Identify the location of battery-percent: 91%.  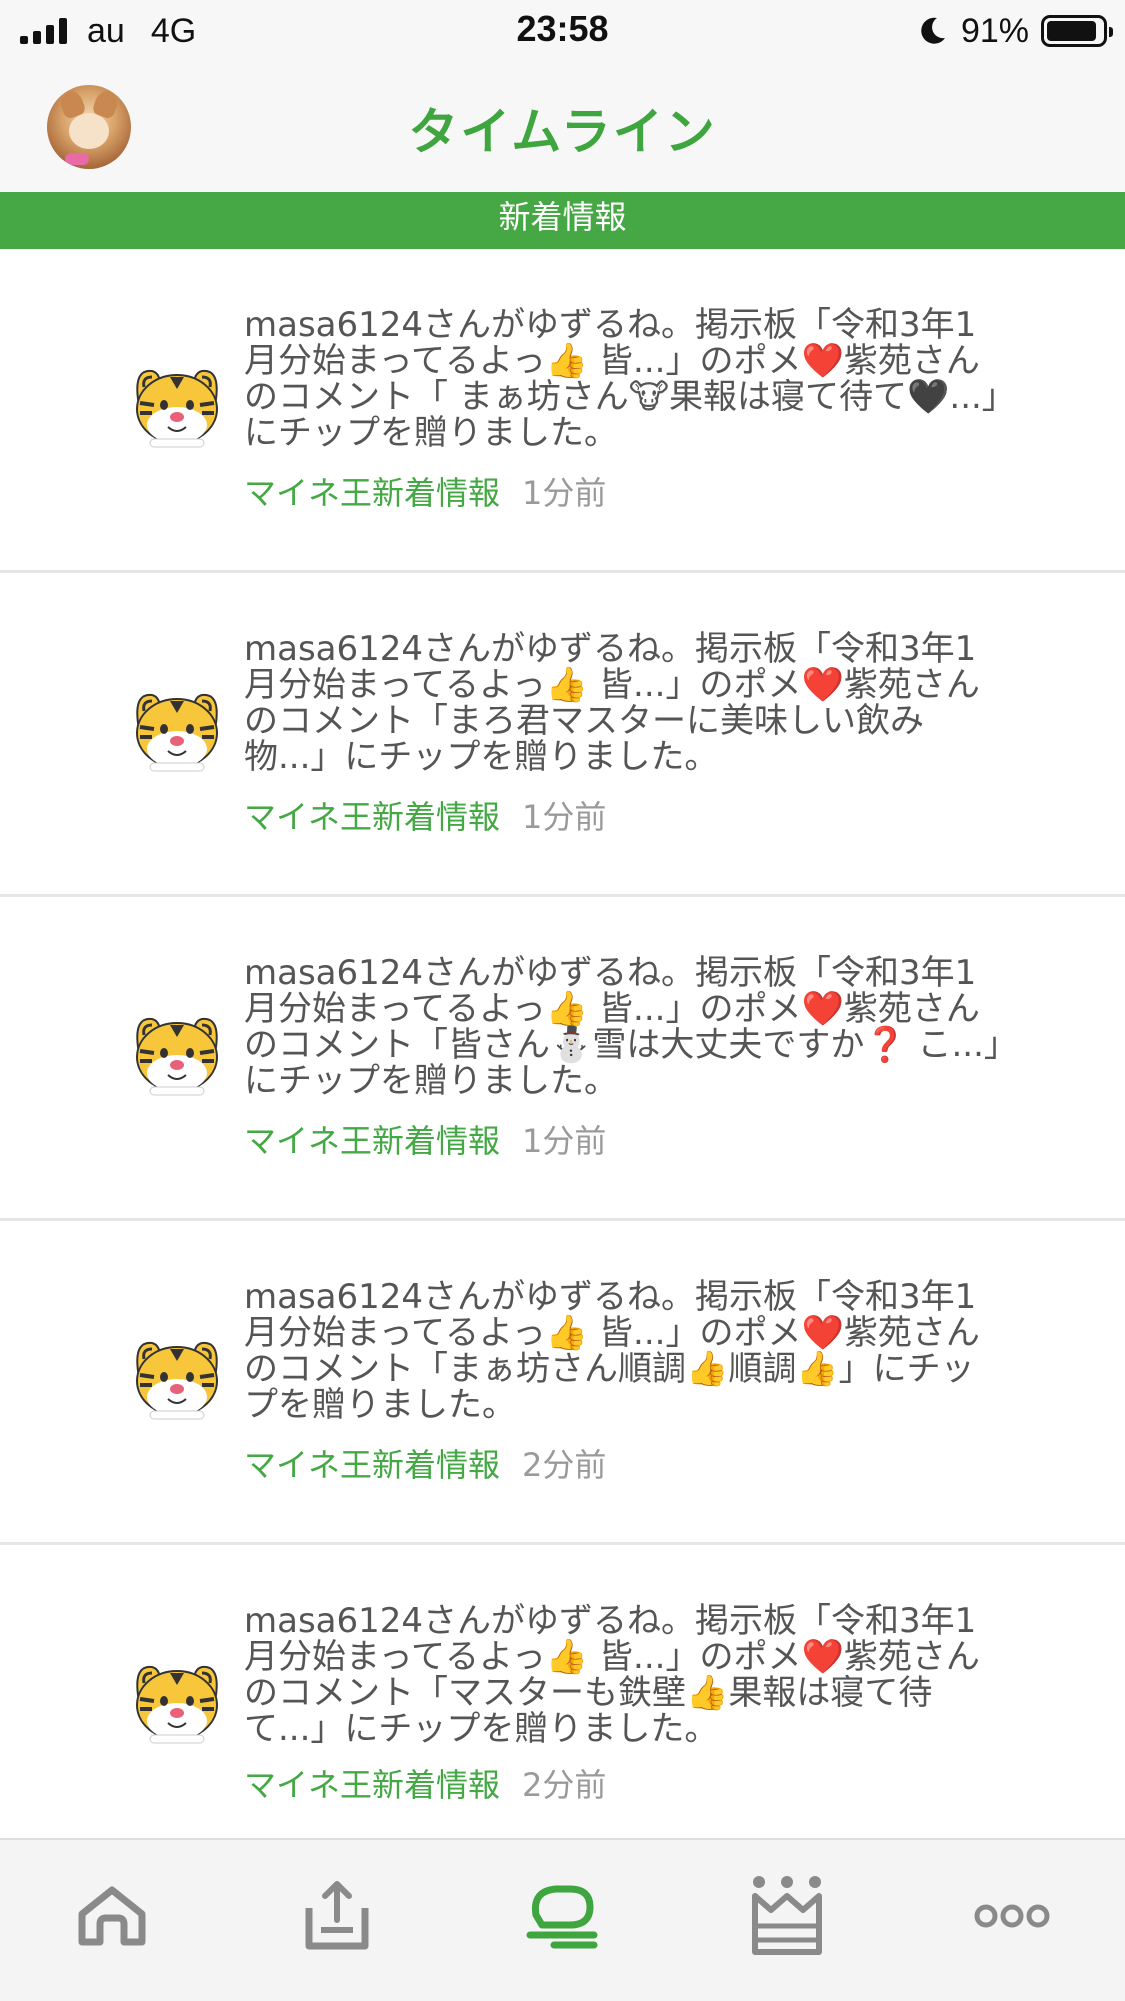
(994, 30).